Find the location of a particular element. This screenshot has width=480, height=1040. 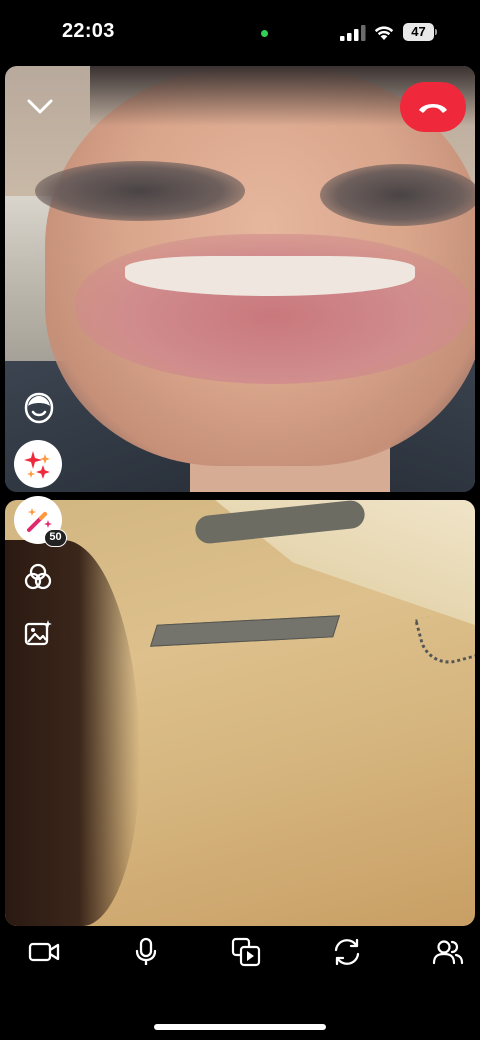

filter-circles-icon is located at coordinates (38, 576).